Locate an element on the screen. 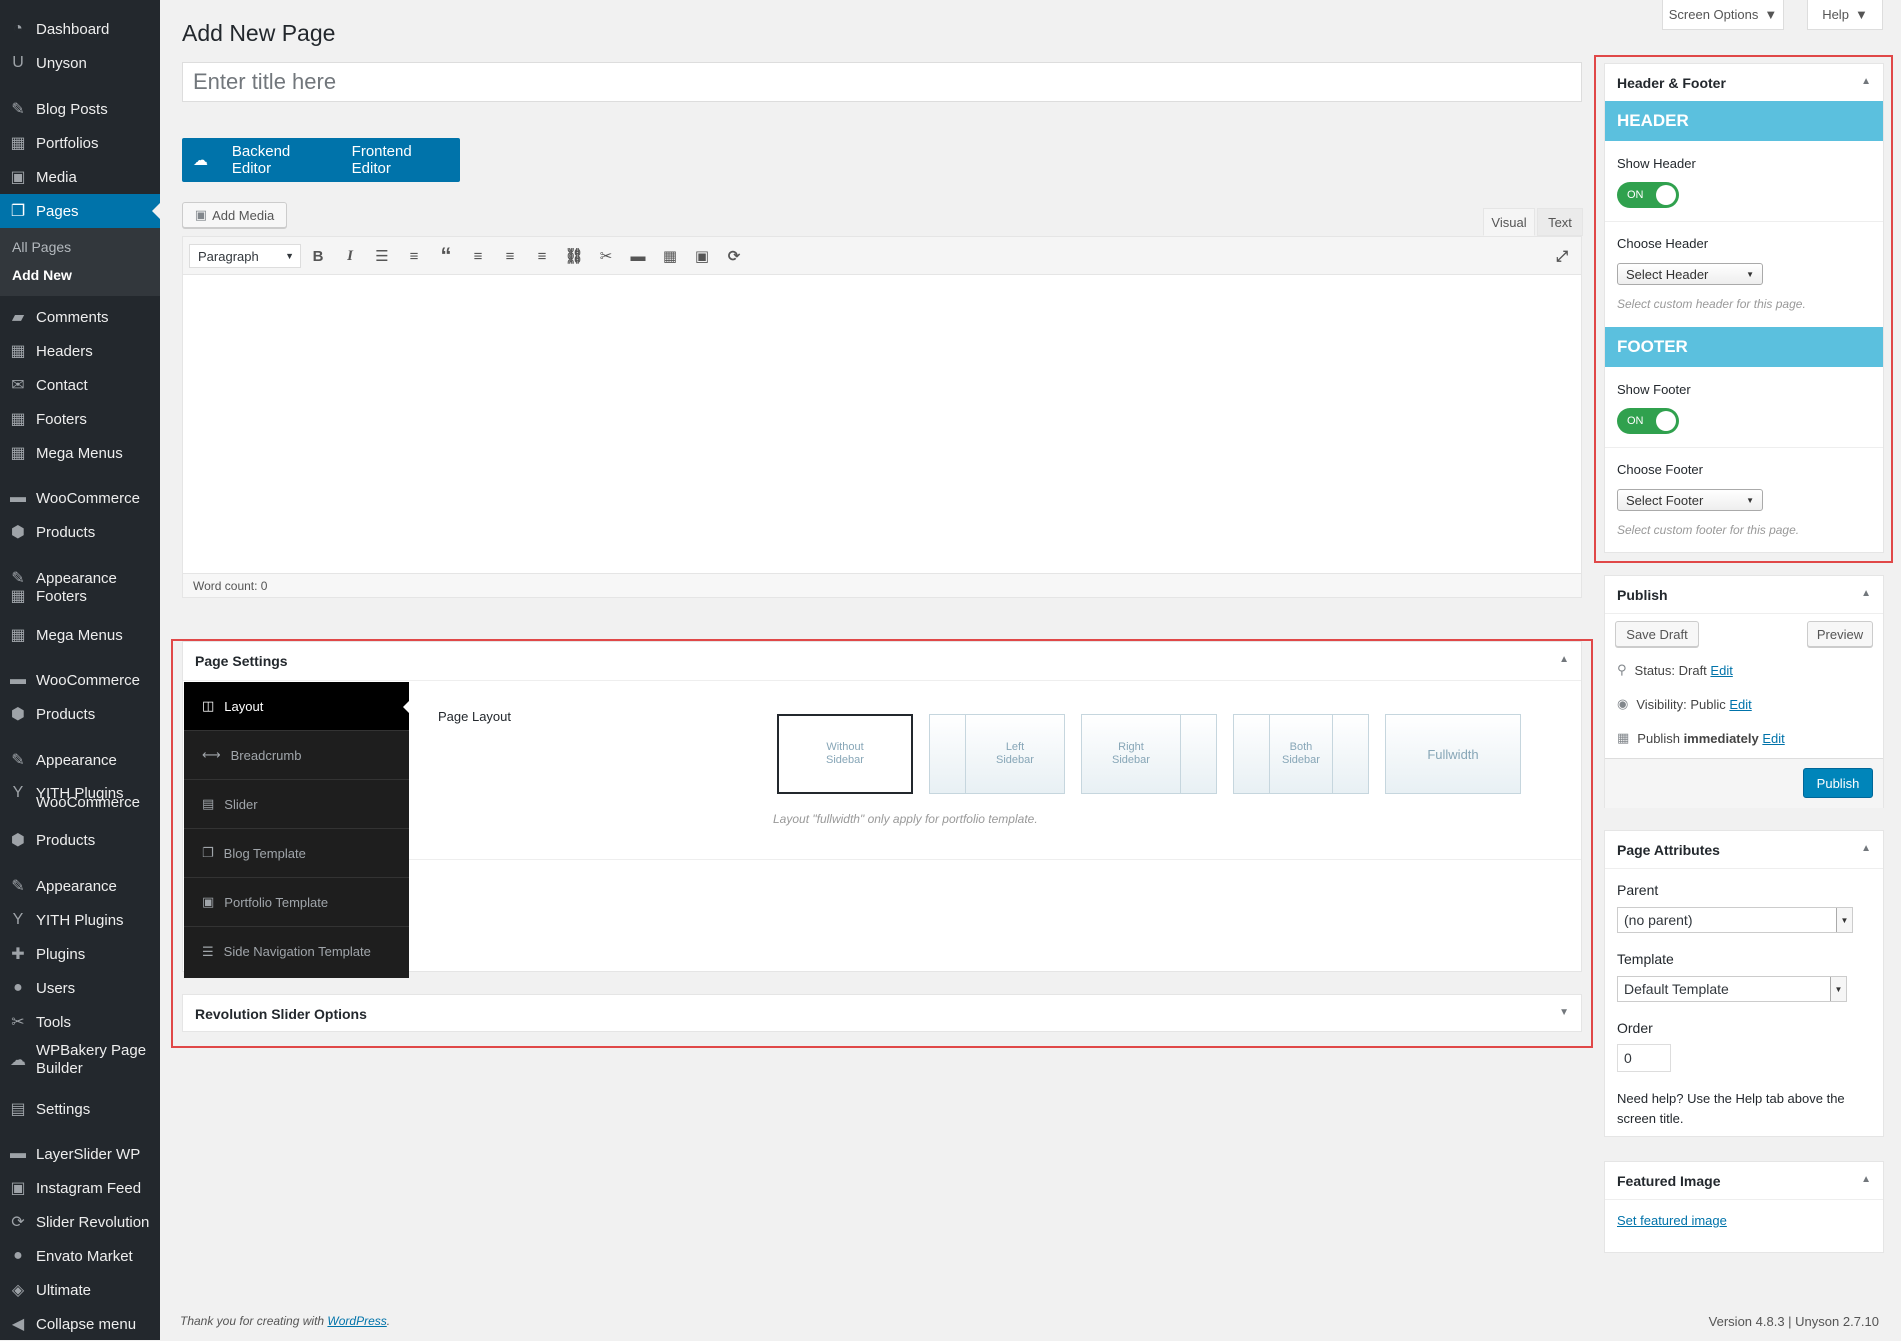 This screenshot has height=1341, width=1901. sidebar-item-collapse-menu: ◀ Collapse menu is located at coordinates (80, 1324).